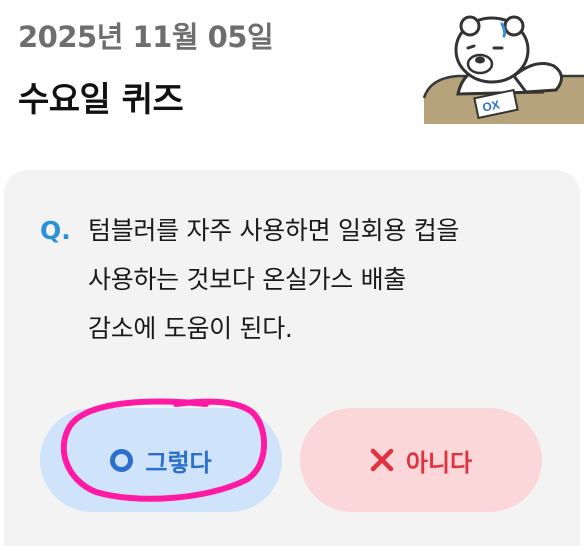 This screenshot has height=546, width=584. Describe the element at coordinates (382, 460) in the screenshot. I see `x-mark-icon` at that location.